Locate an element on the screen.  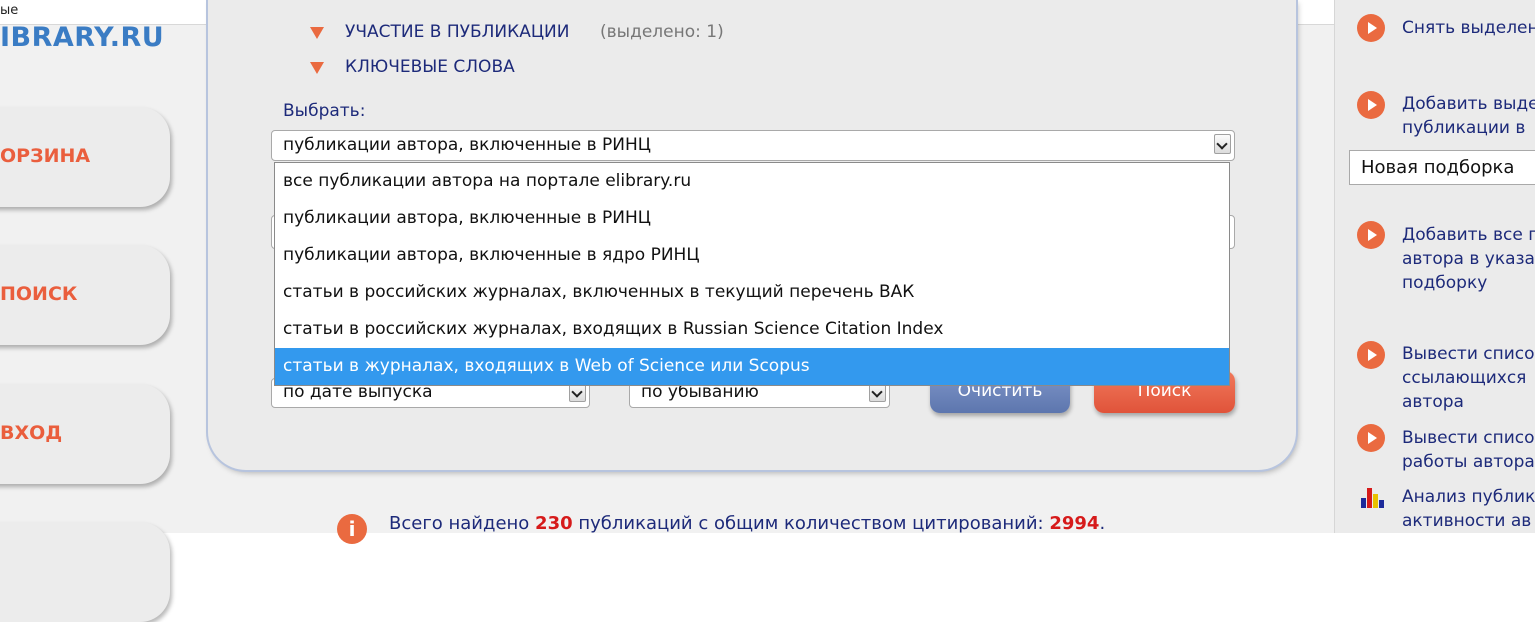
nav-tab-more is located at coordinates (85, 572).